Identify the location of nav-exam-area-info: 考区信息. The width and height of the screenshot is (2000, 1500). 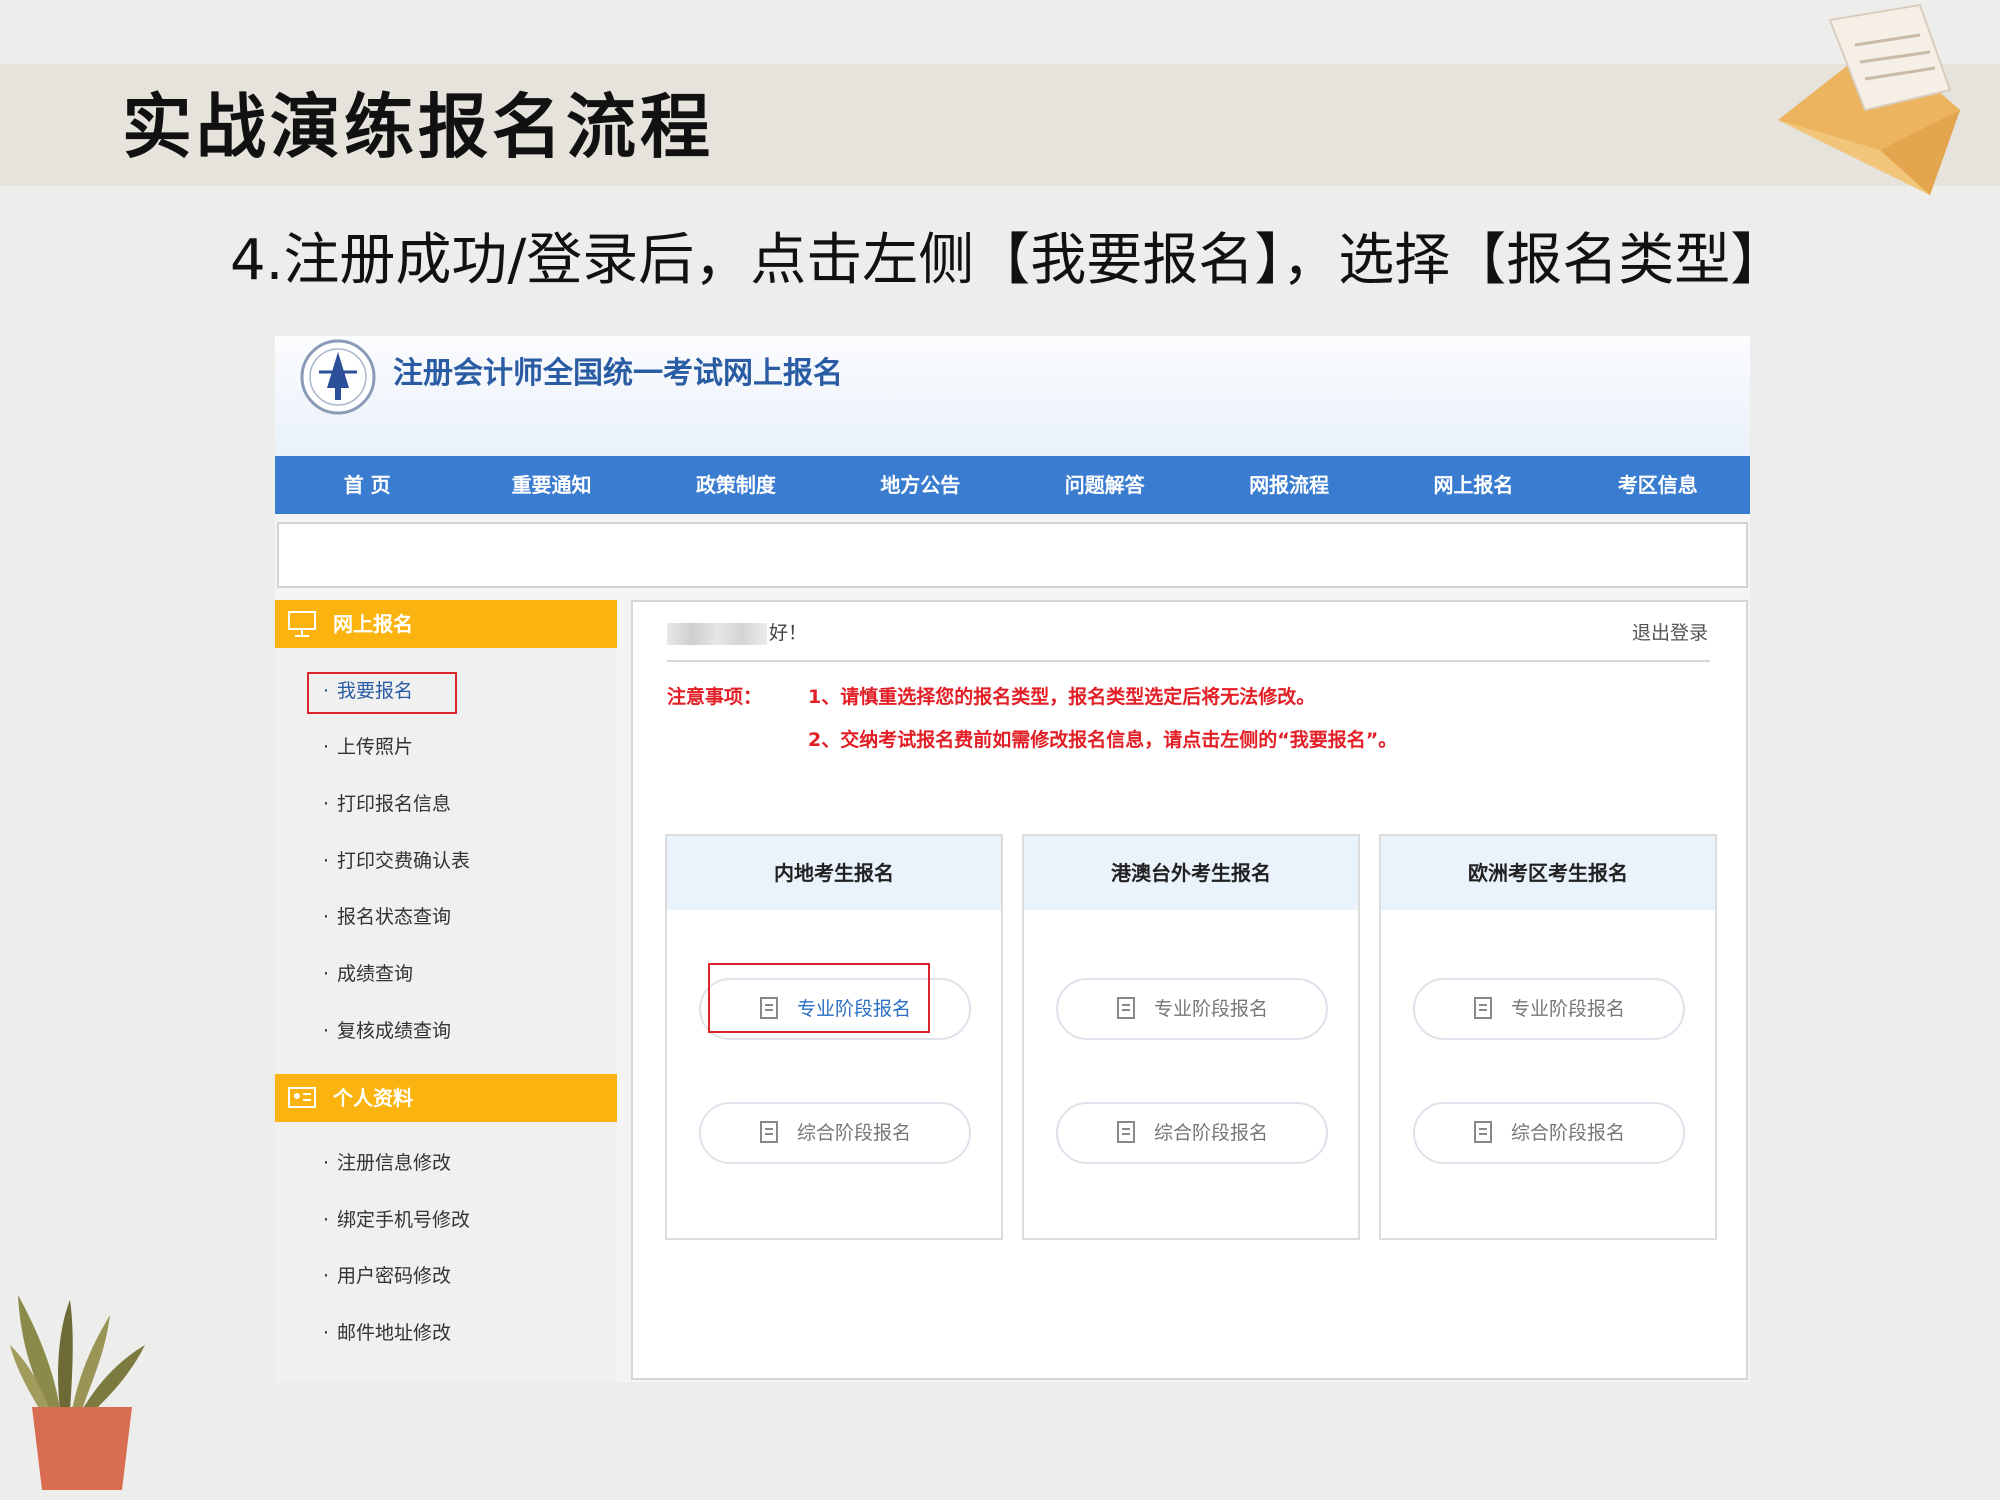
(1658, 485).